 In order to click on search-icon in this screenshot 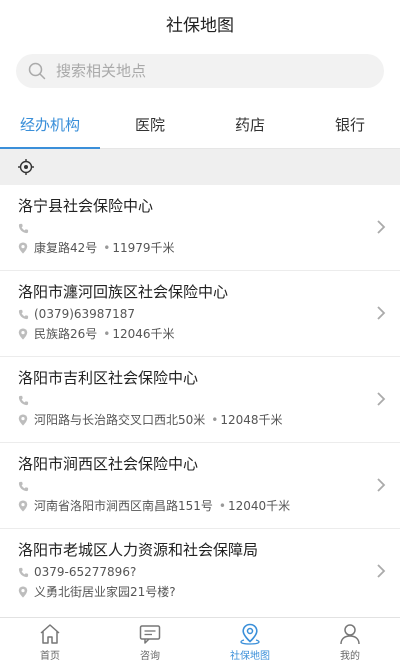, I will do `click(37, 71)`.